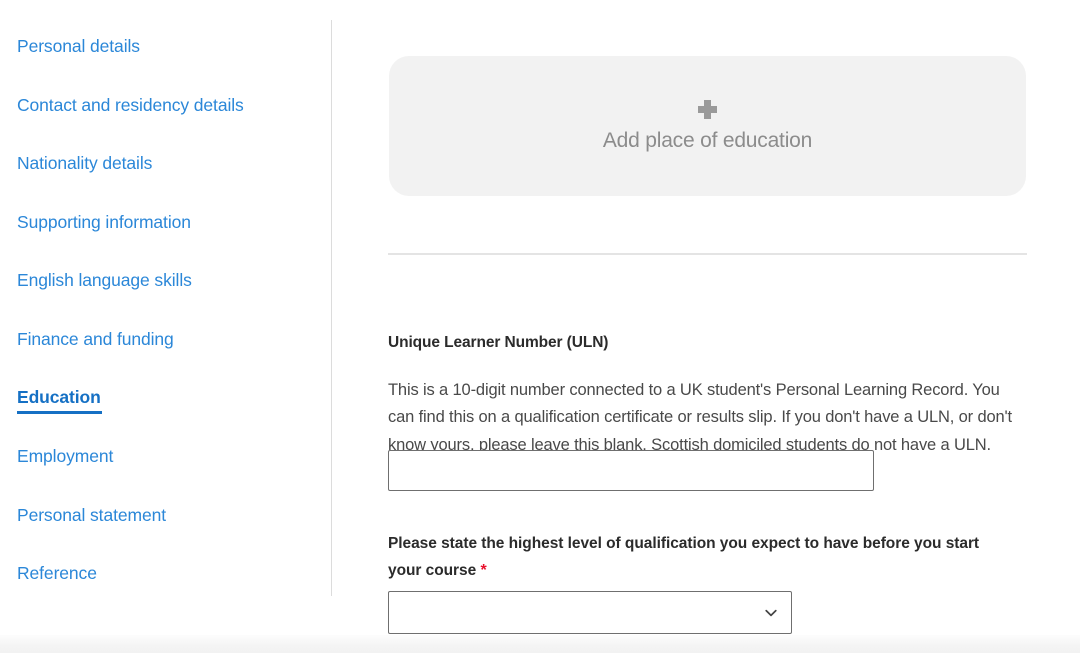  I want to click on sidebar-item-supporting-information: Supporting information, so click(104, 222).